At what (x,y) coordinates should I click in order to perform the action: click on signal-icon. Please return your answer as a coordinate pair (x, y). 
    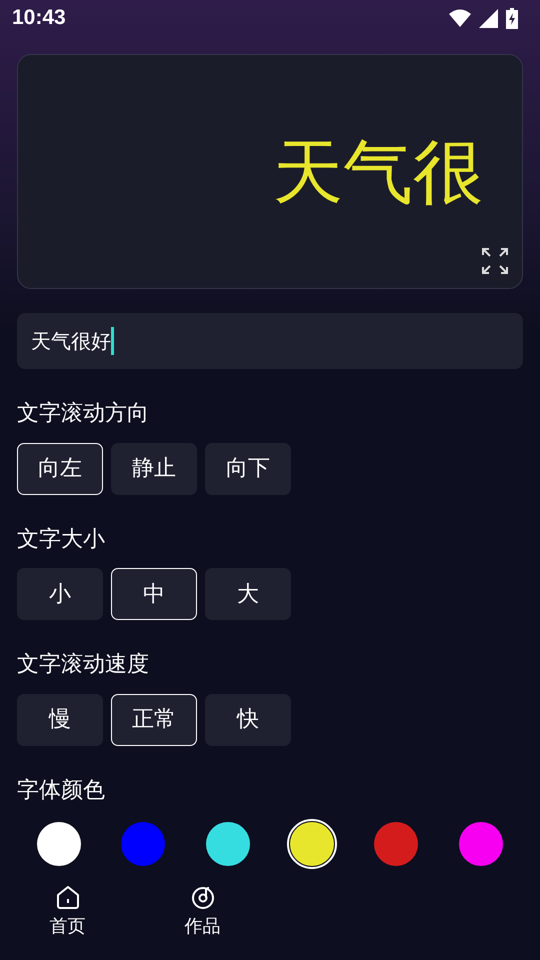
    Looking at the image, I should click on (488, 18).